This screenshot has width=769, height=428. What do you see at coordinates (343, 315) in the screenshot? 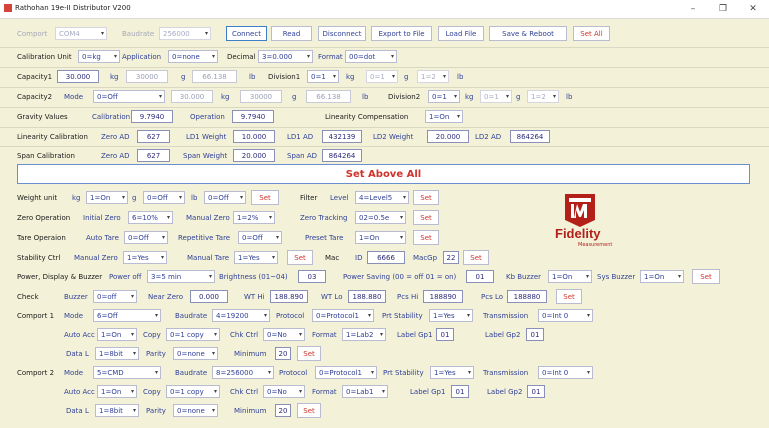
I see `c1-protocol-select: 0=Protocol1 ▾` at bounding box center [343, 315].